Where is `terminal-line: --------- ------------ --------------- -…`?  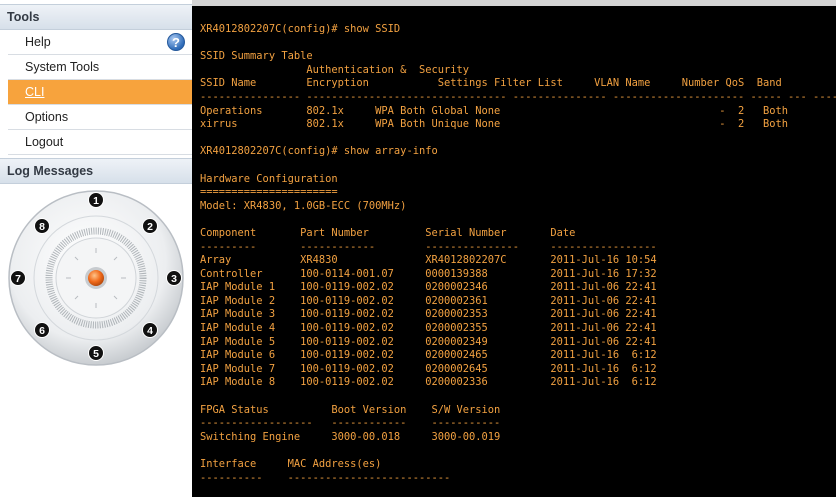 terminal-line: --------- ------------ --------------- -… is located at coordinates (428, 246).